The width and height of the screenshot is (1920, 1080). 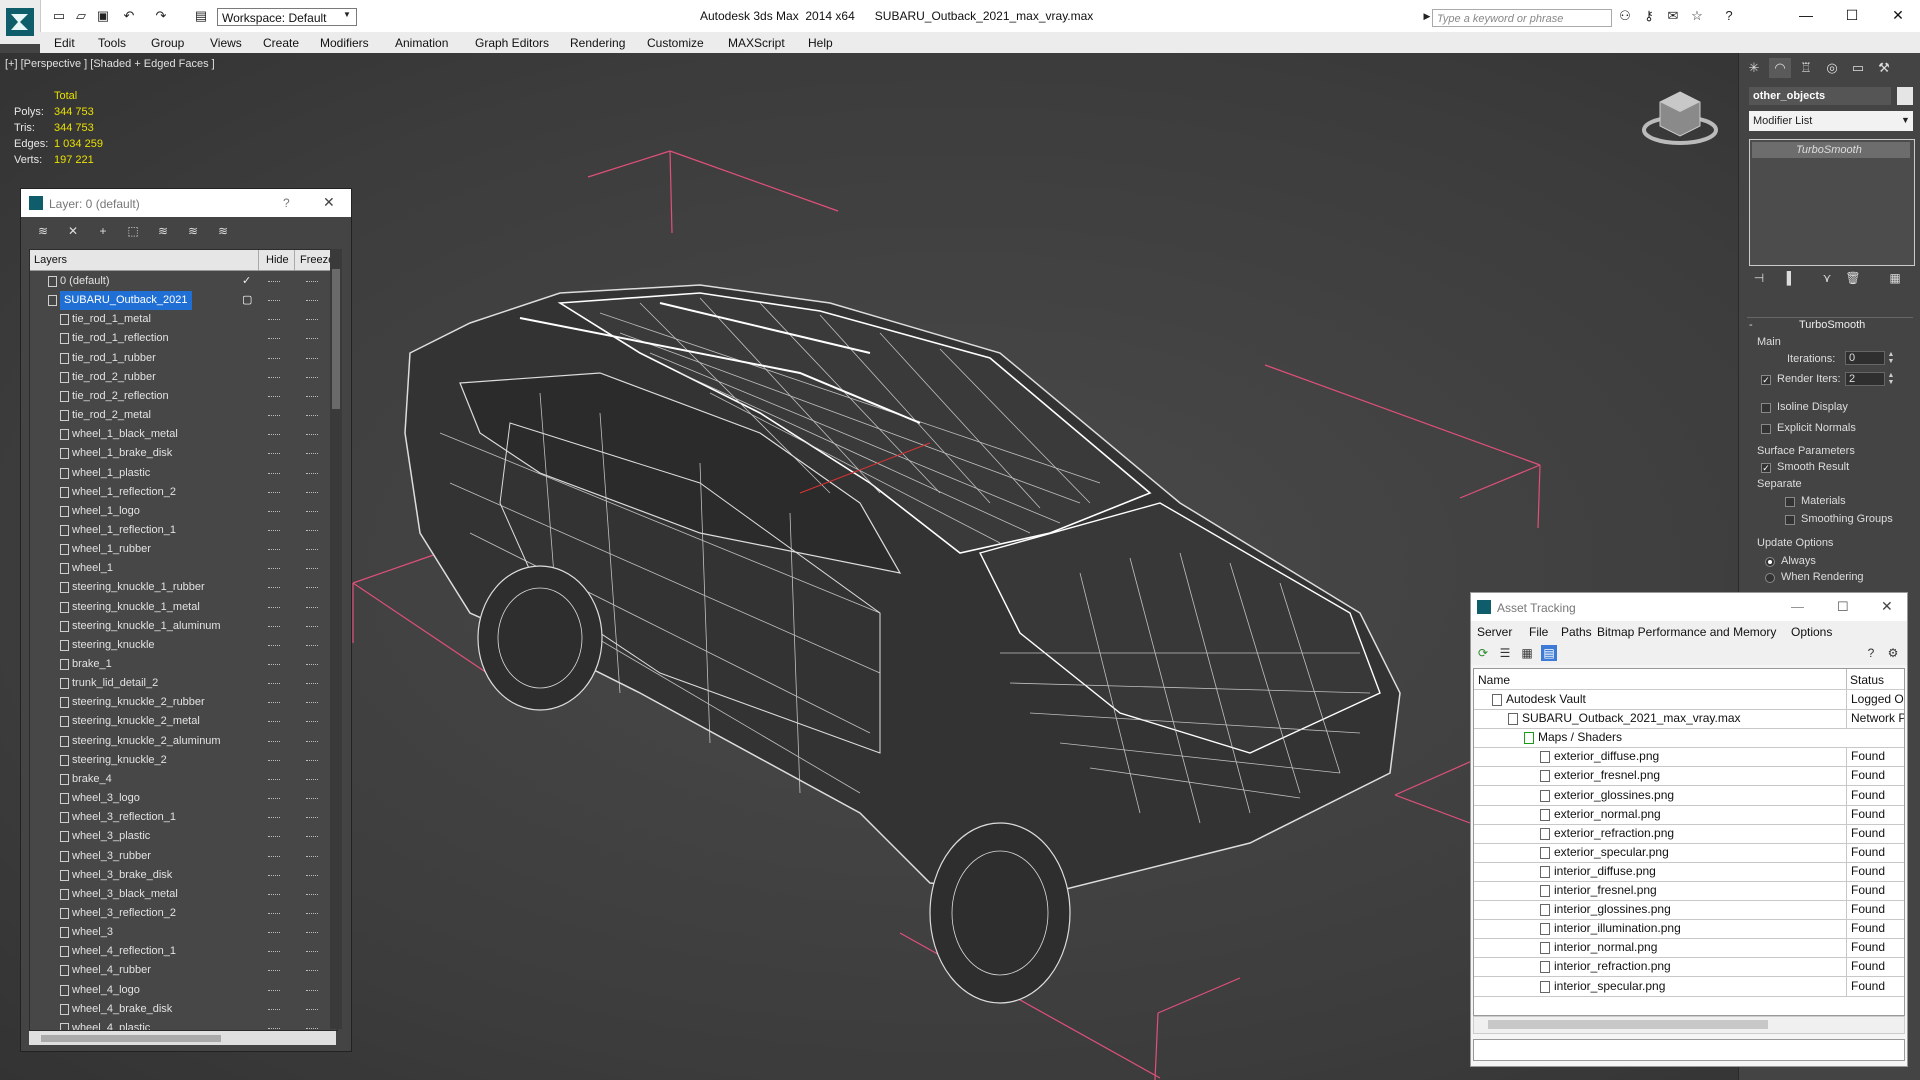 I want to click on layer-object-row: wheel_1_plastic, so click(x=174, y=473).